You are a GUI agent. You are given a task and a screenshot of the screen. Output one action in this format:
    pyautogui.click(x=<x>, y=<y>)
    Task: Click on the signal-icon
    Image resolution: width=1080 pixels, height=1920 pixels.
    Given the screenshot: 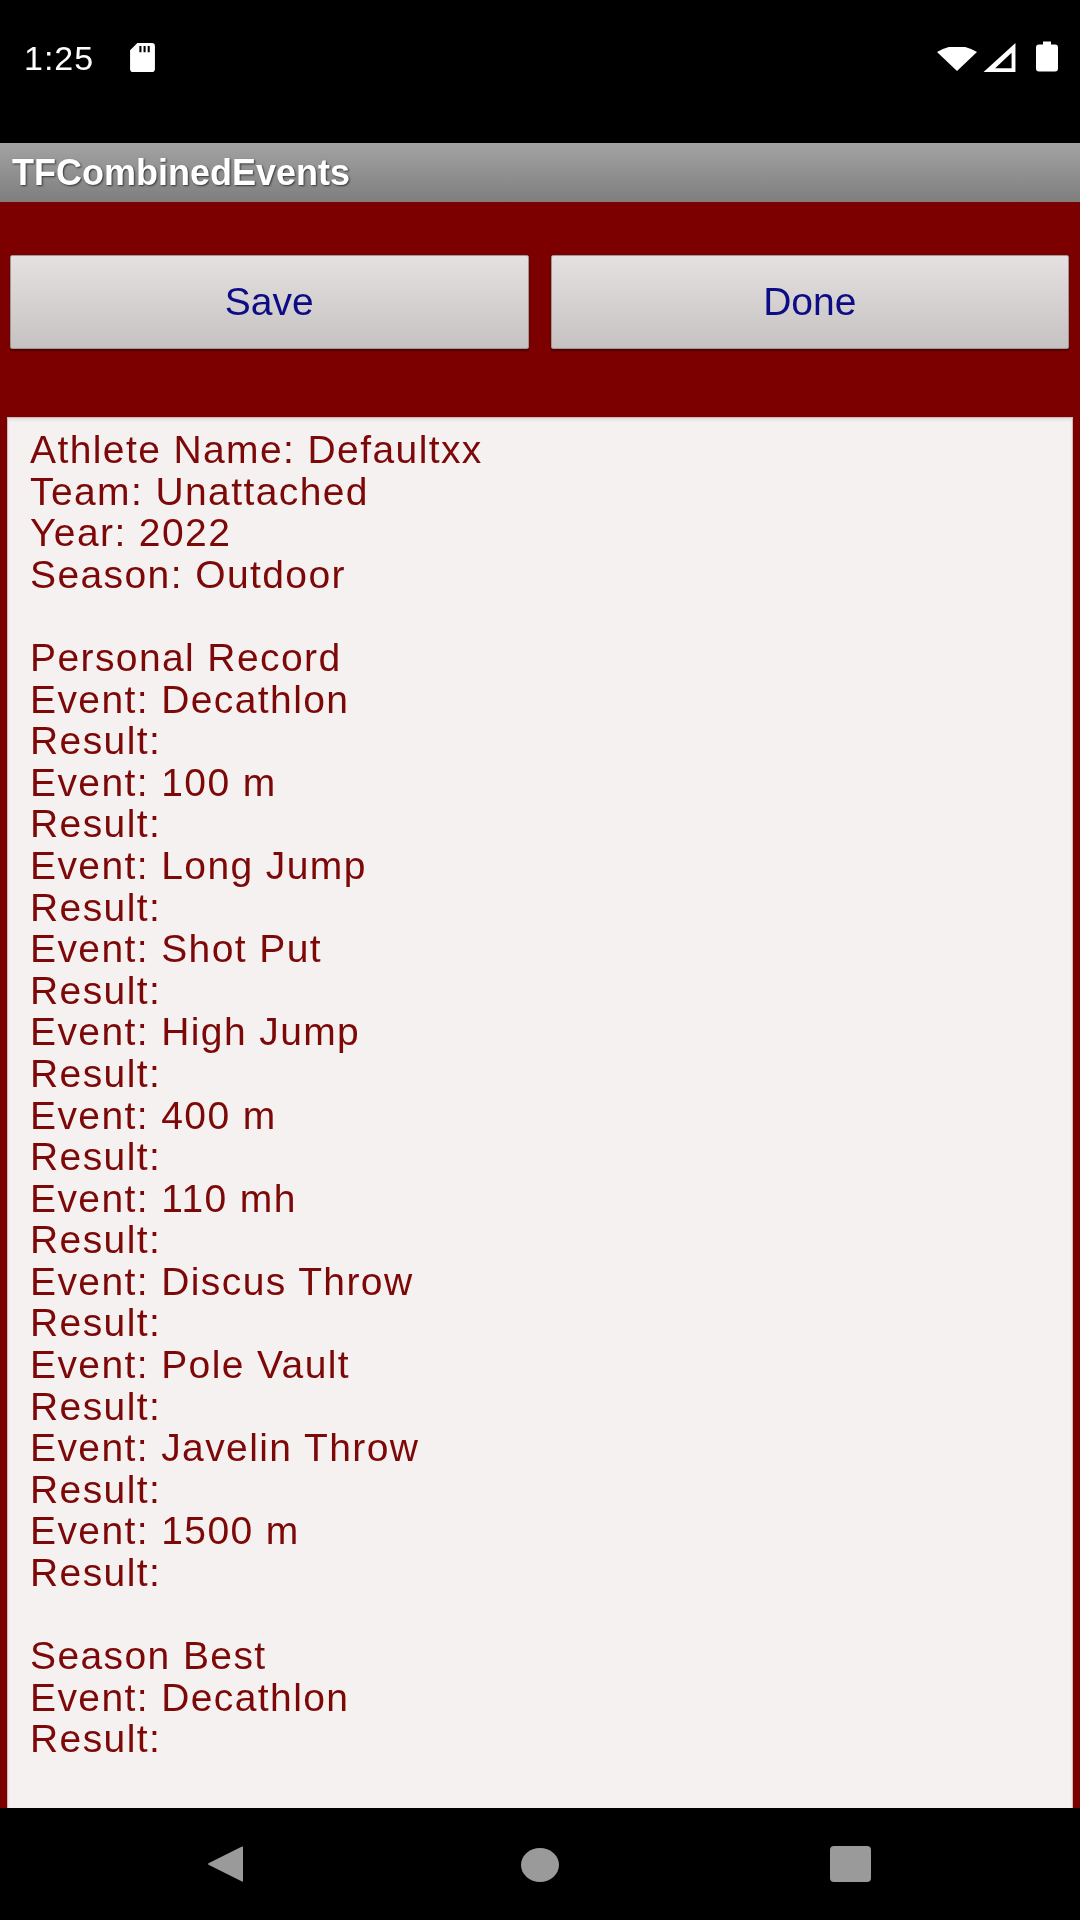 What is the action you would take?
    pyautogui.click(x=999, y=57)
    